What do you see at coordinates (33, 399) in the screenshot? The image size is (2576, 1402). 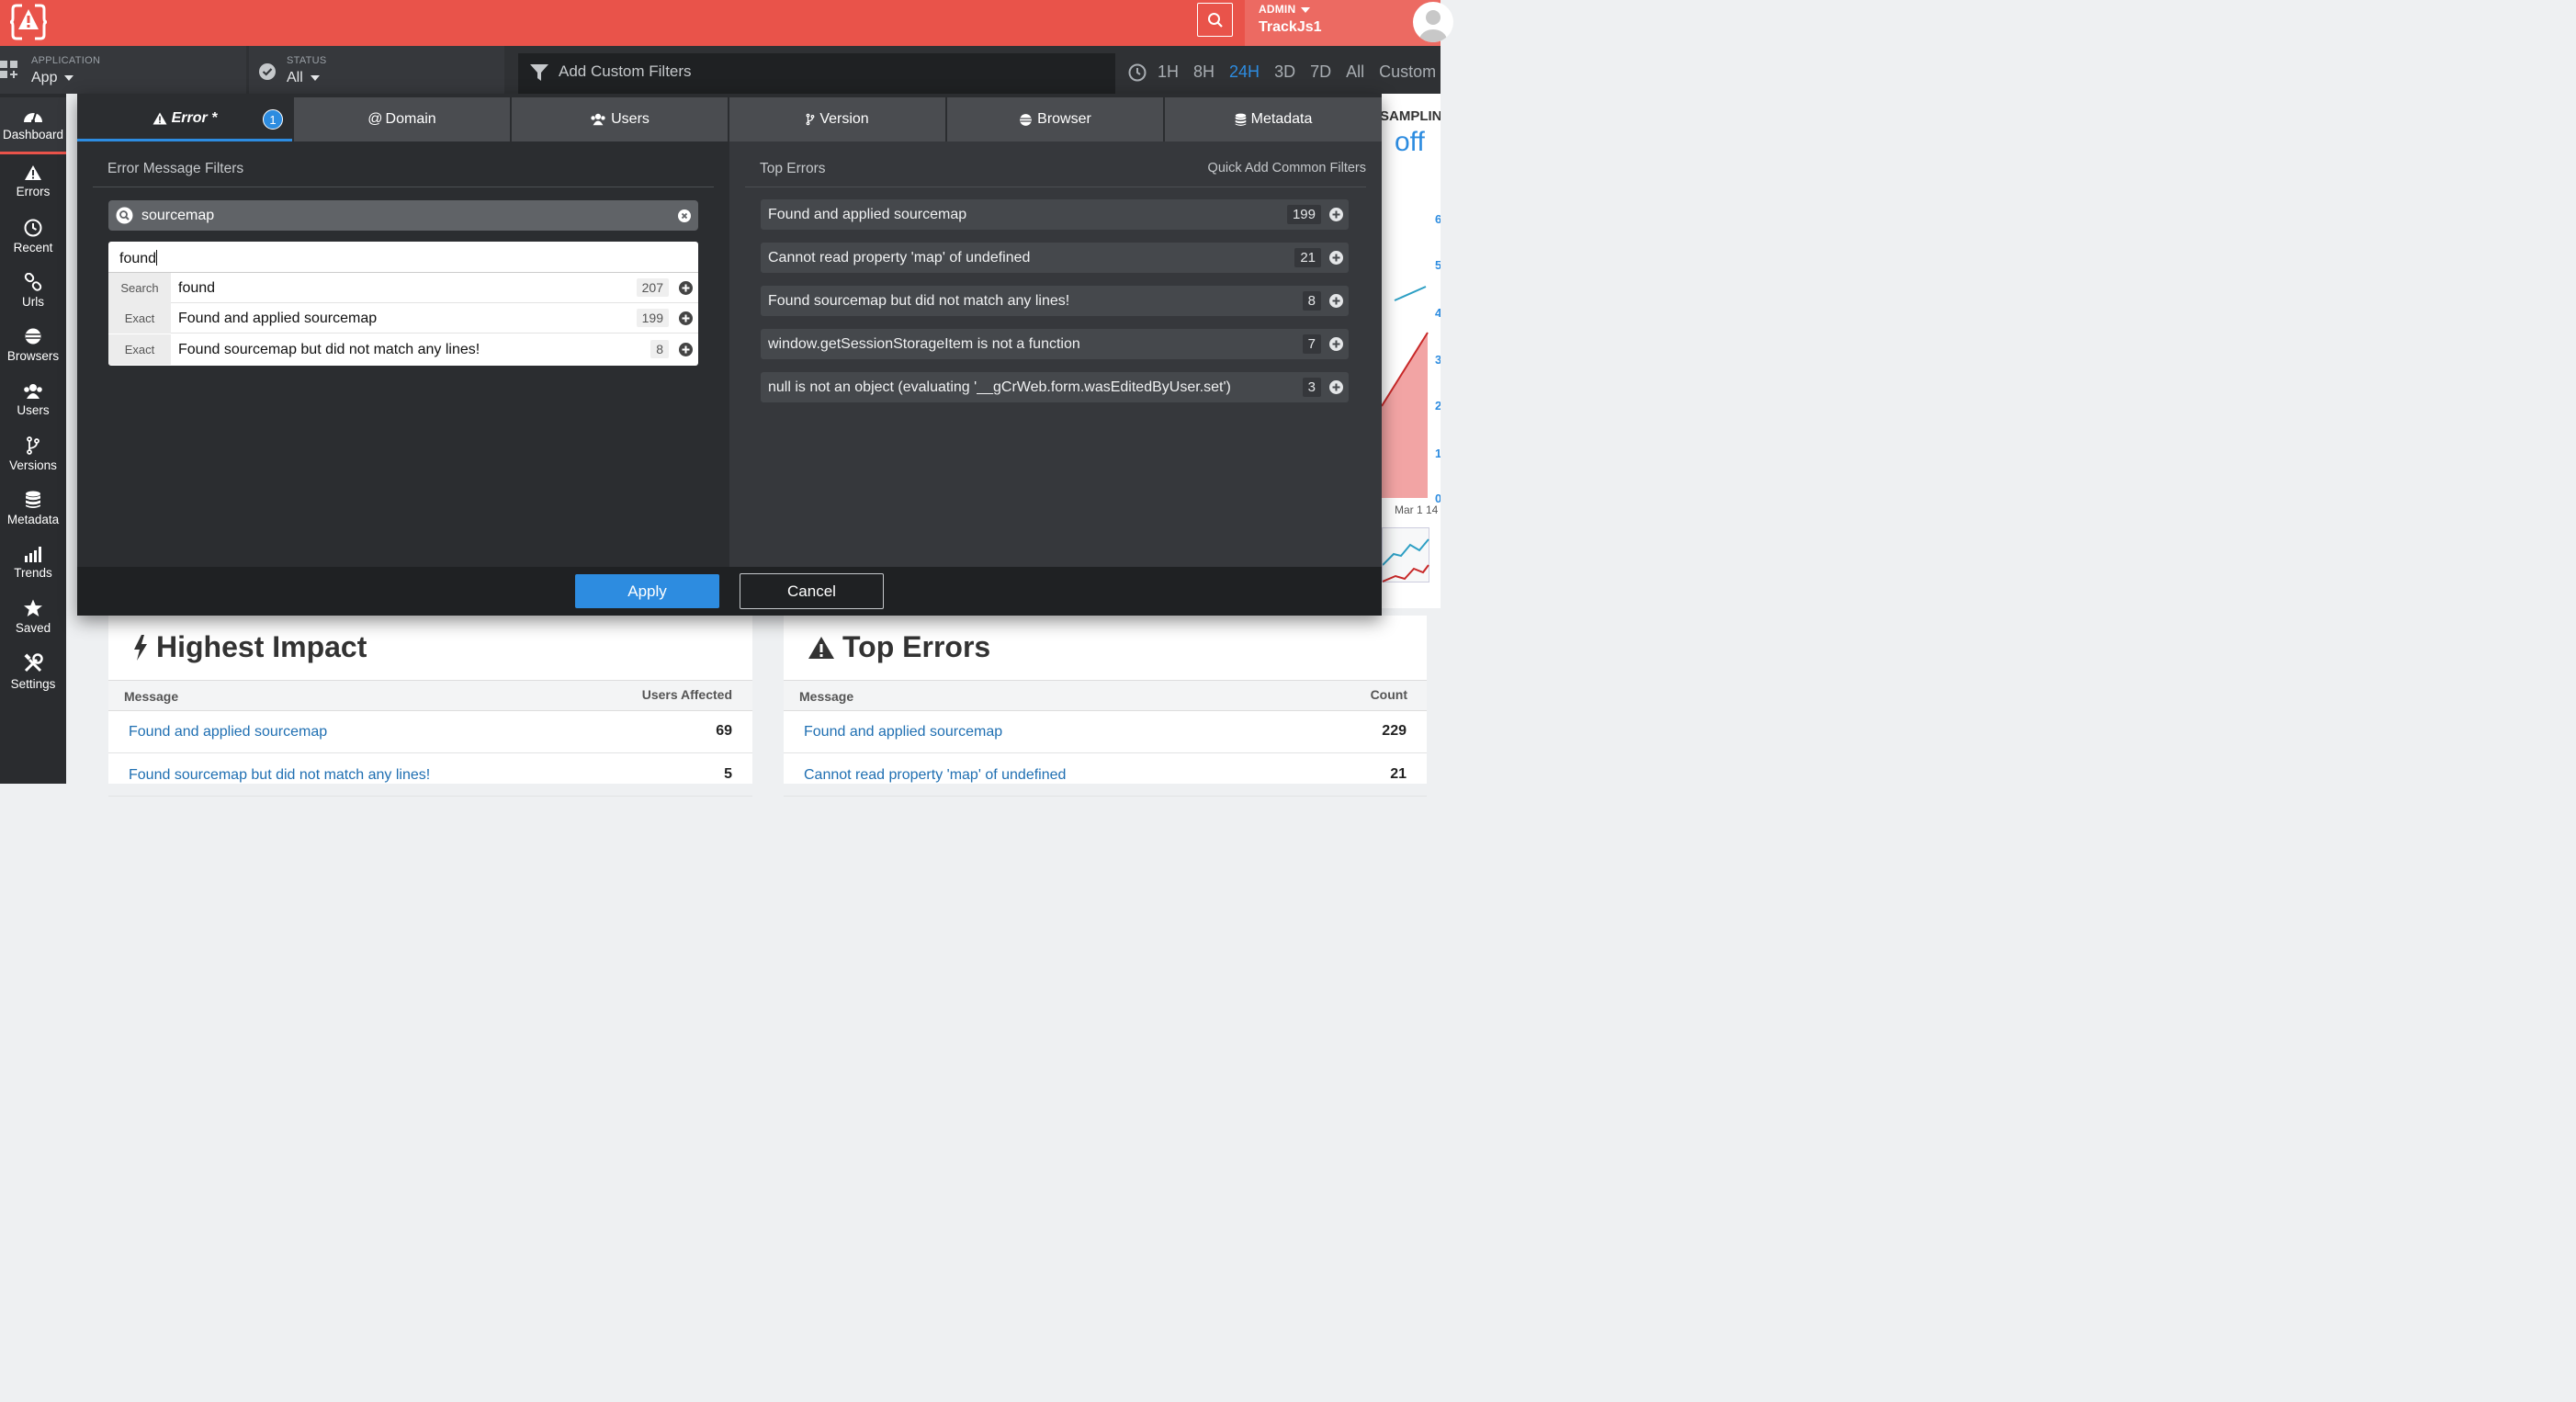 I see `sidebar-item-users: Users` at bounding box center [33, 399].